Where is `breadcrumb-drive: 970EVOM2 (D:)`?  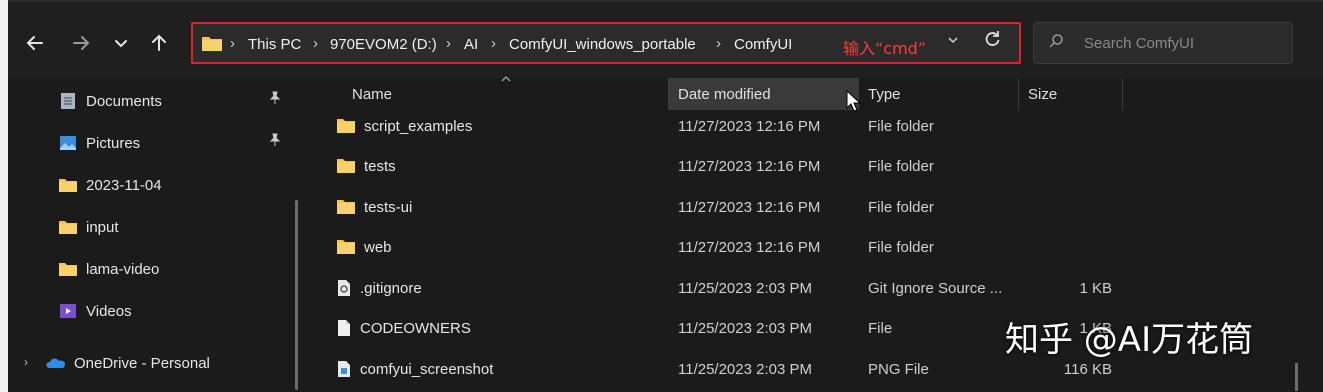 breadcrumb-drive: 970EVOM2 (D:) is located at coordinates (383, 44).